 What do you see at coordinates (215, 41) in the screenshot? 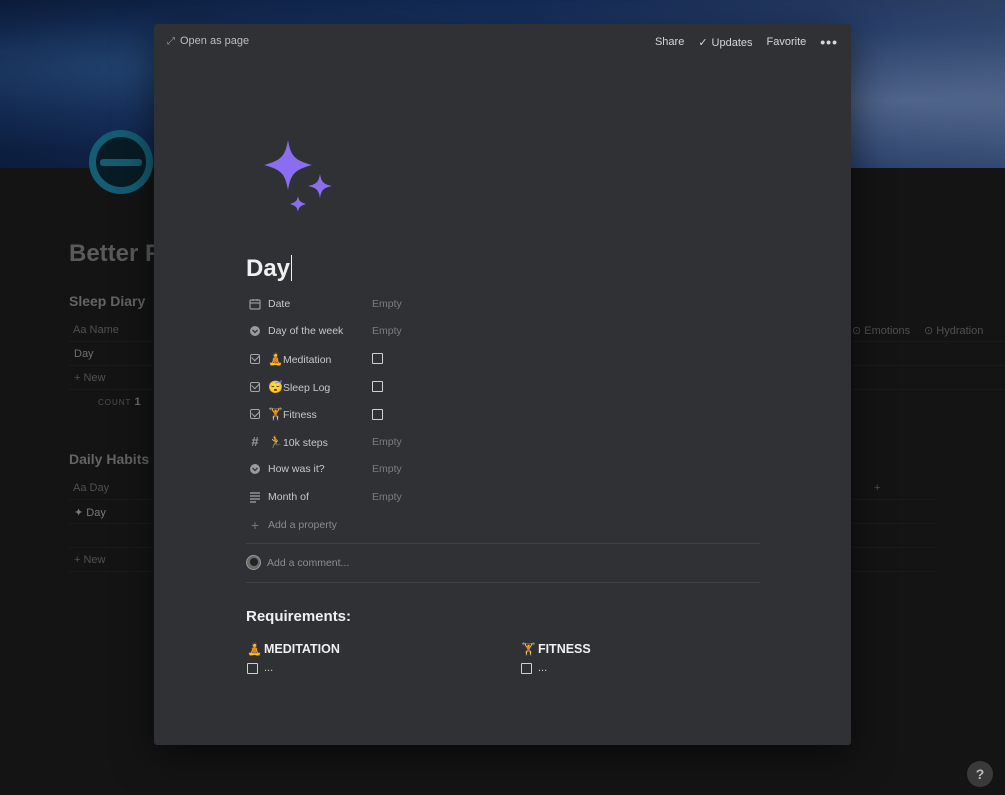
I see `open-as-page-label: Open as page` at bounding box center [215, 41].